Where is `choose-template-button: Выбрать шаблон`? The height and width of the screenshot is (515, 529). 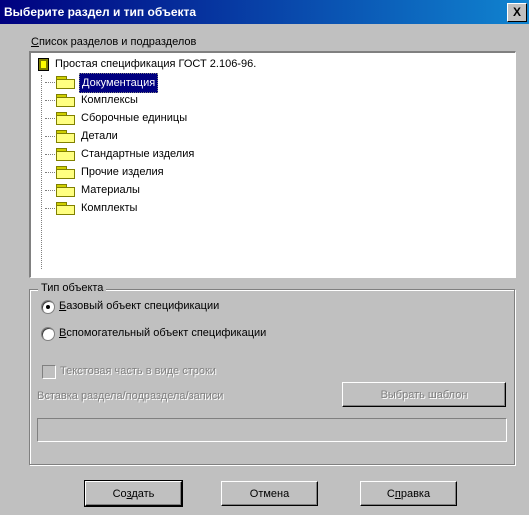 choose-template-button: Выбрать шаблон is located at coordinates (424, 394).